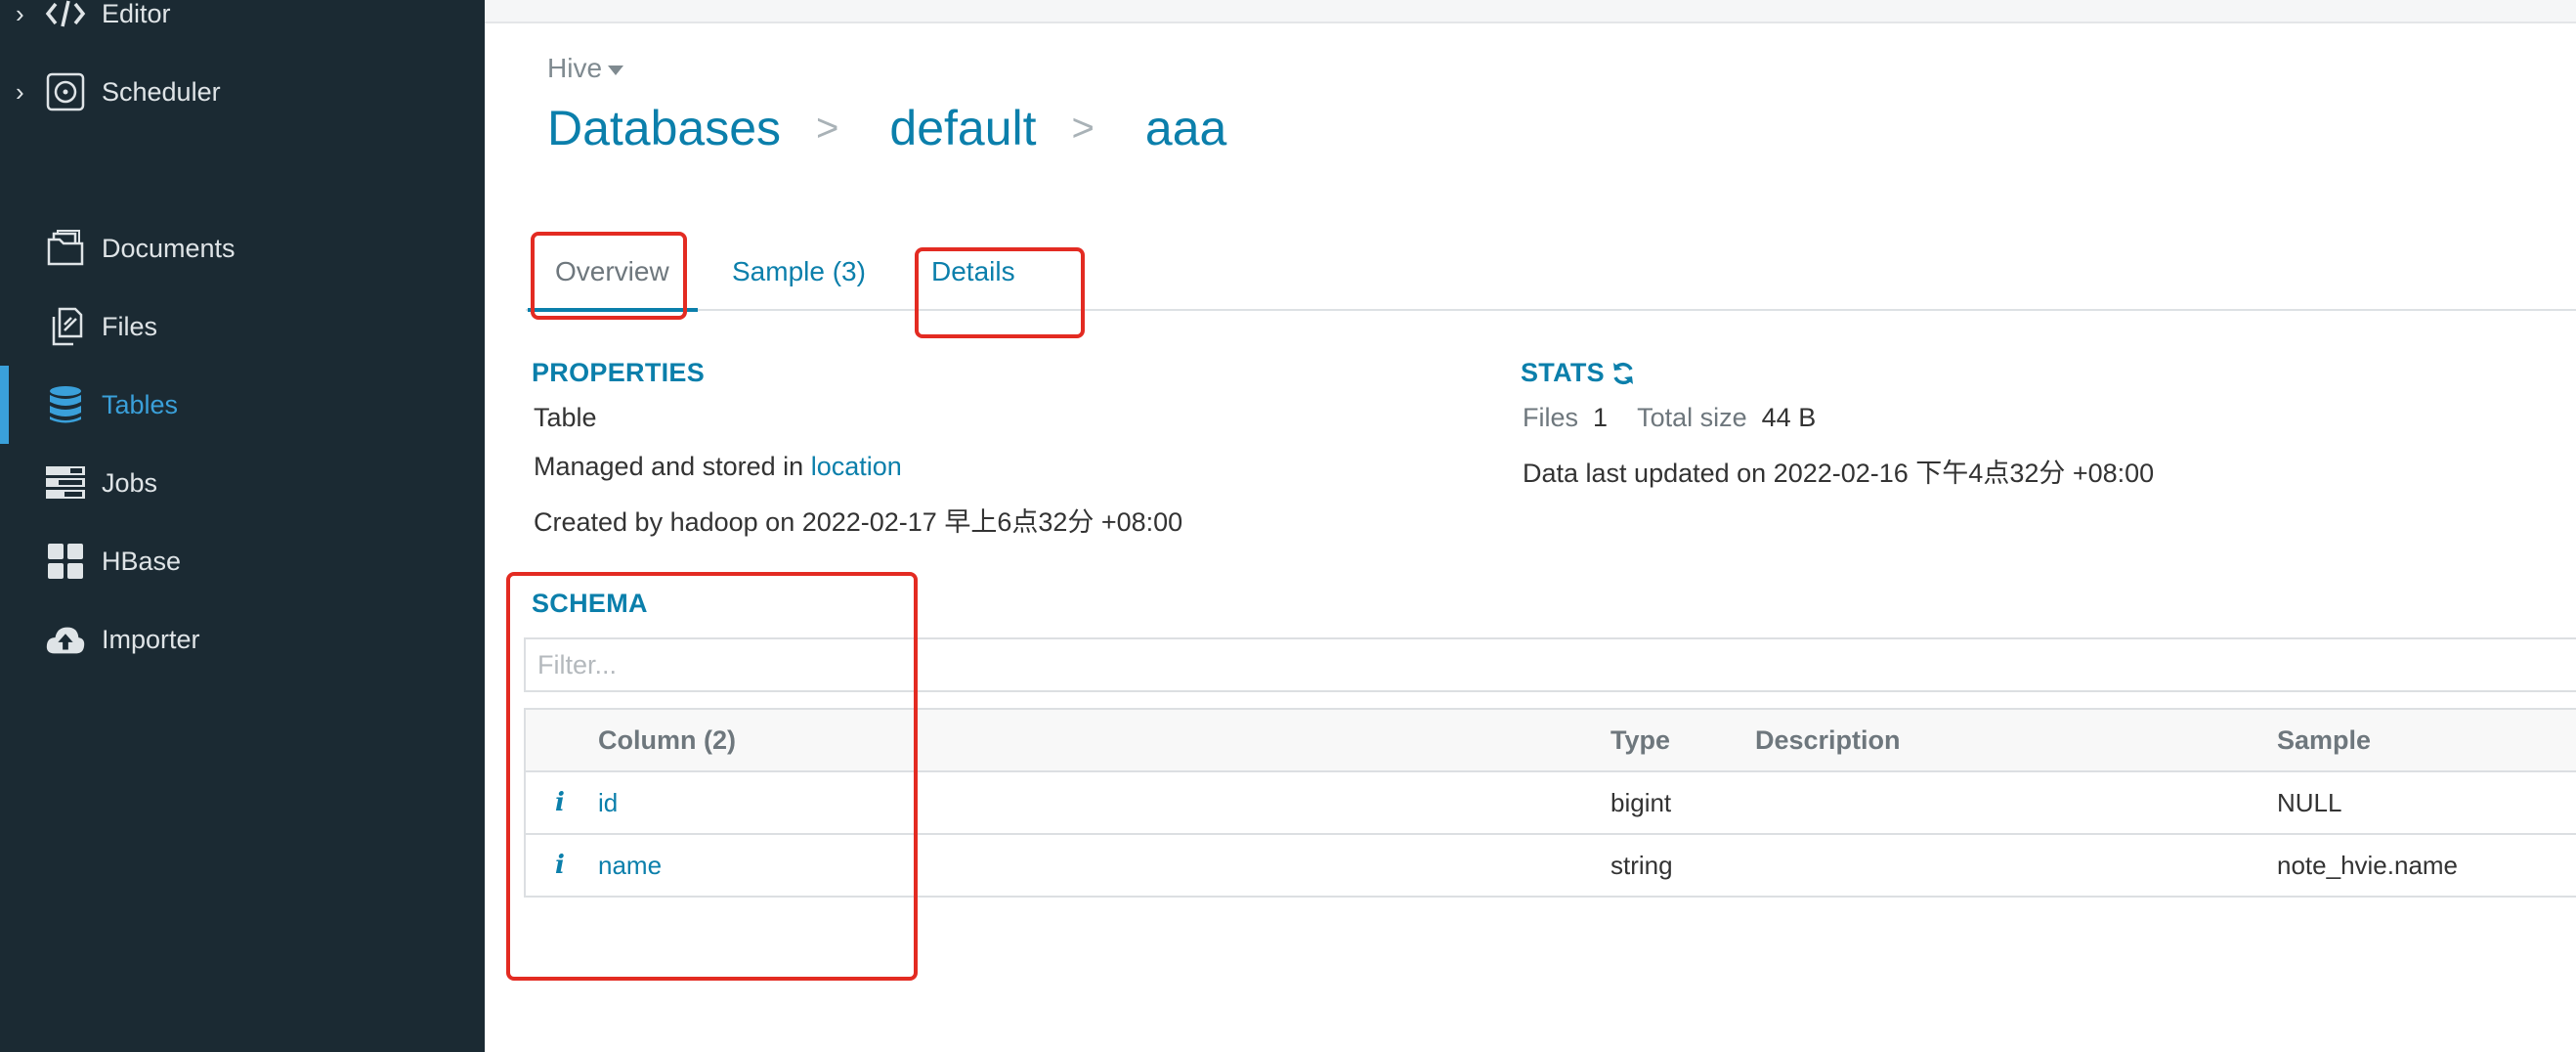 The image size is (2576, 1052). What do you see at coordinates (1601, 417) in the screenshot?
I see `files-value: 1` at bounding box center [1601, 417].